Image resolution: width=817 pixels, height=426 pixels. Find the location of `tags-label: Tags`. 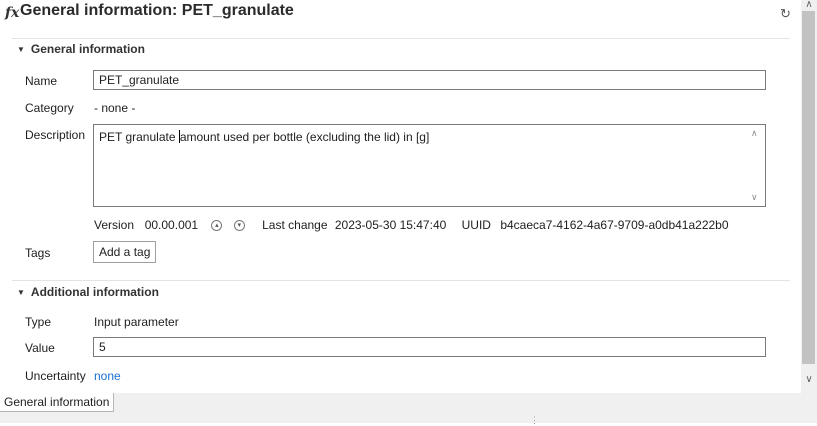

tags-label: Tags is located at coordinates (38, 253).